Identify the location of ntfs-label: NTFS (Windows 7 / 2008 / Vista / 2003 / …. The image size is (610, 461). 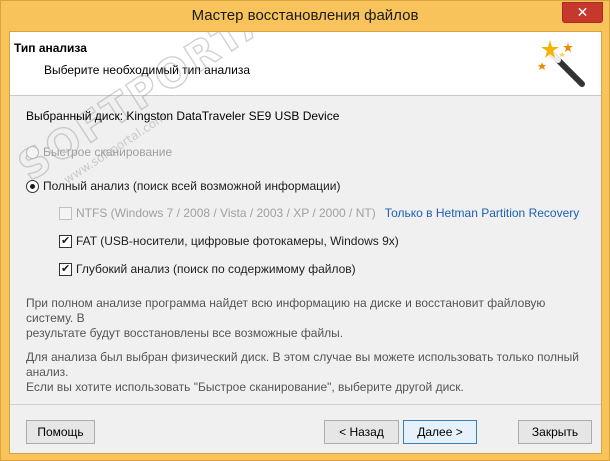
(226, 213).